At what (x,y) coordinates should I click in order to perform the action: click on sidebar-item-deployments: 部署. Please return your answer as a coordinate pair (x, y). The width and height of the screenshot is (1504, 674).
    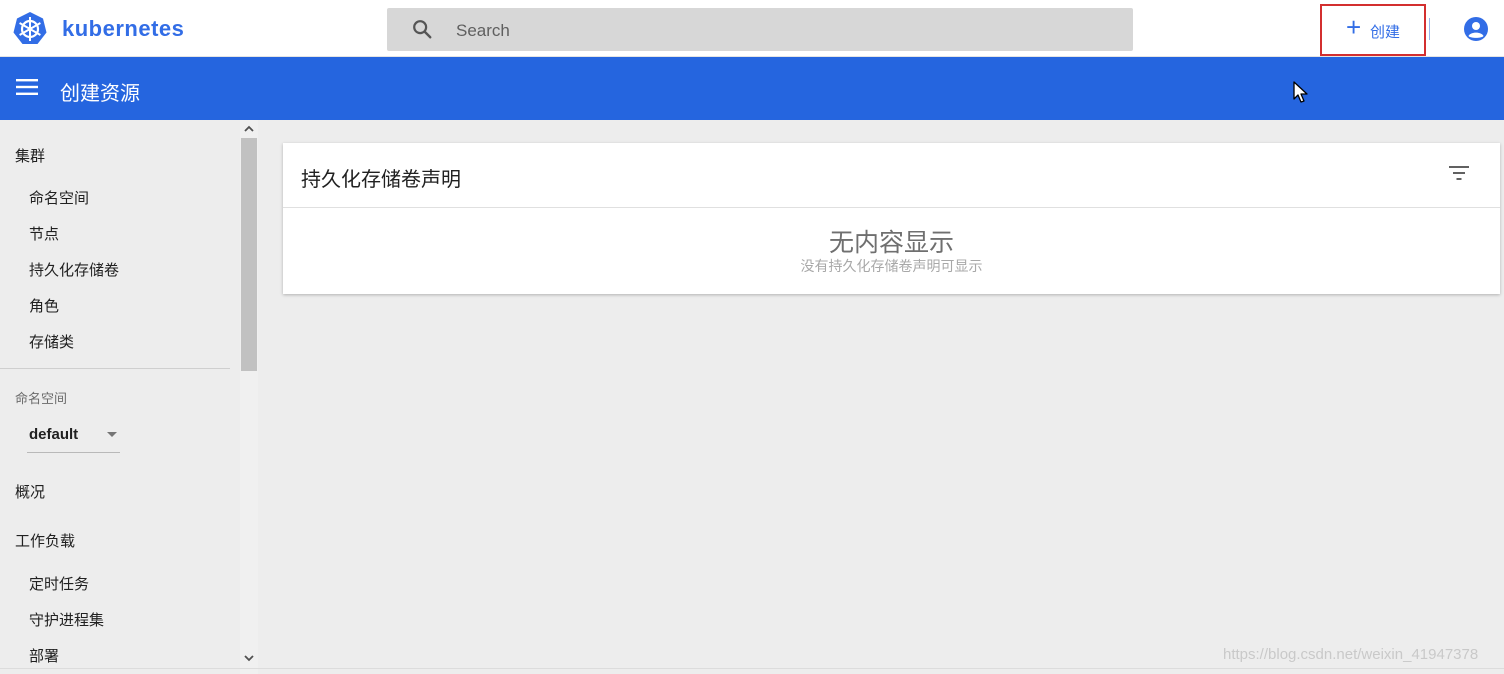
    Looking at the image, I should click on (44, 655).